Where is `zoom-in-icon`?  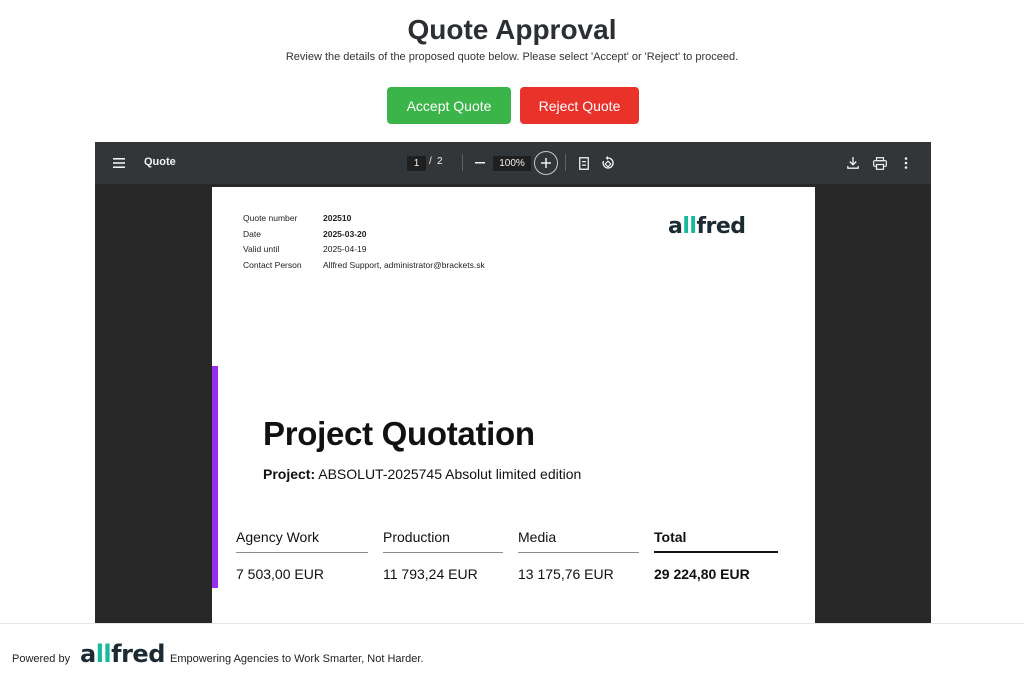 zoom-in-icon is located at coordinates (546, 163).